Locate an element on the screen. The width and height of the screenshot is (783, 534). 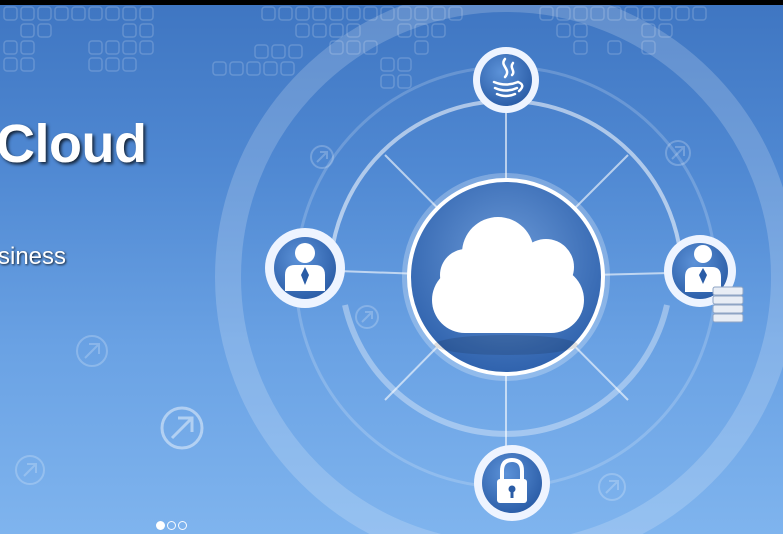
user-database-node is located at coordinates (704, 279).